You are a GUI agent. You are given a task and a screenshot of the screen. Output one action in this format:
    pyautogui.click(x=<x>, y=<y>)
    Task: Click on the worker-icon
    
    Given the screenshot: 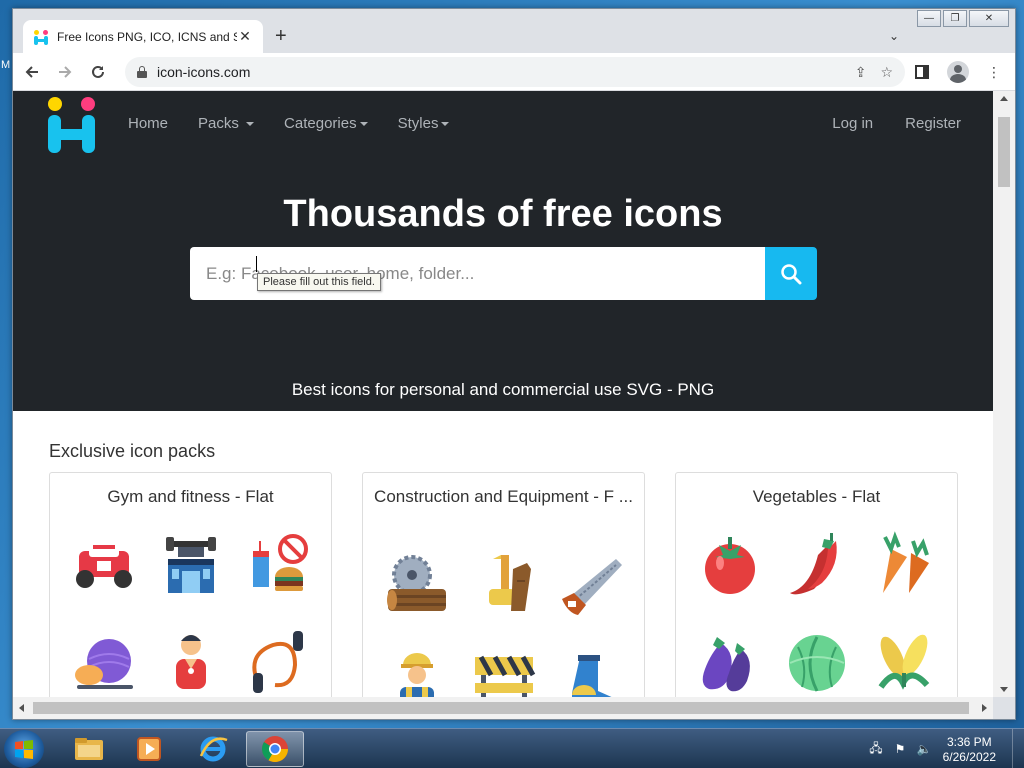 What is the action you would take?
    pyautogui.click(x=417, y=672)
    